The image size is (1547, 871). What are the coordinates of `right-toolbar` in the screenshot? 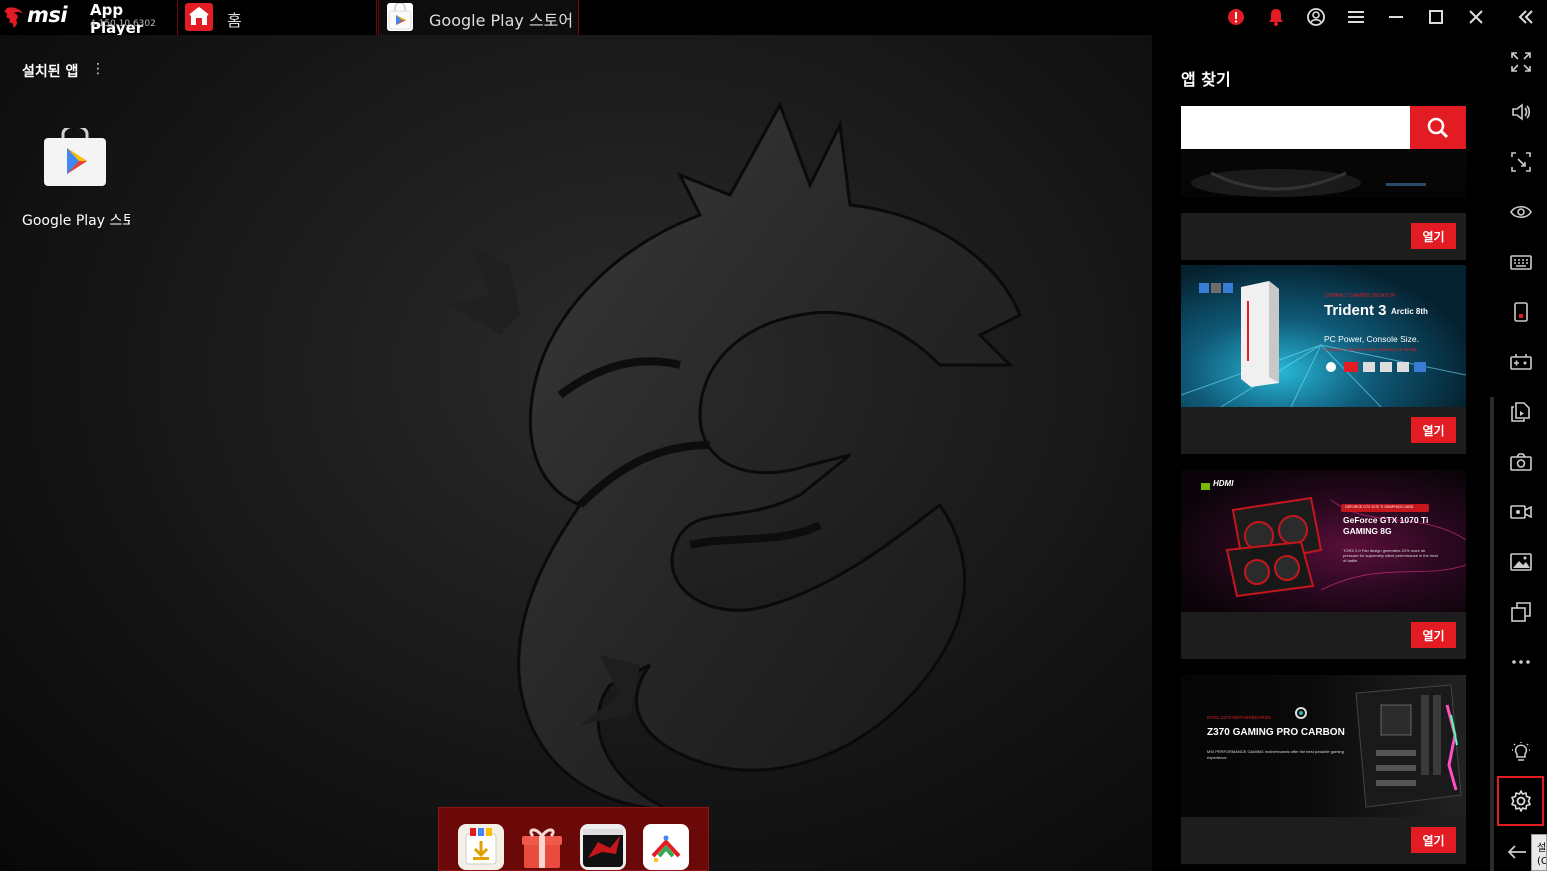 It's located at (1521, 453).